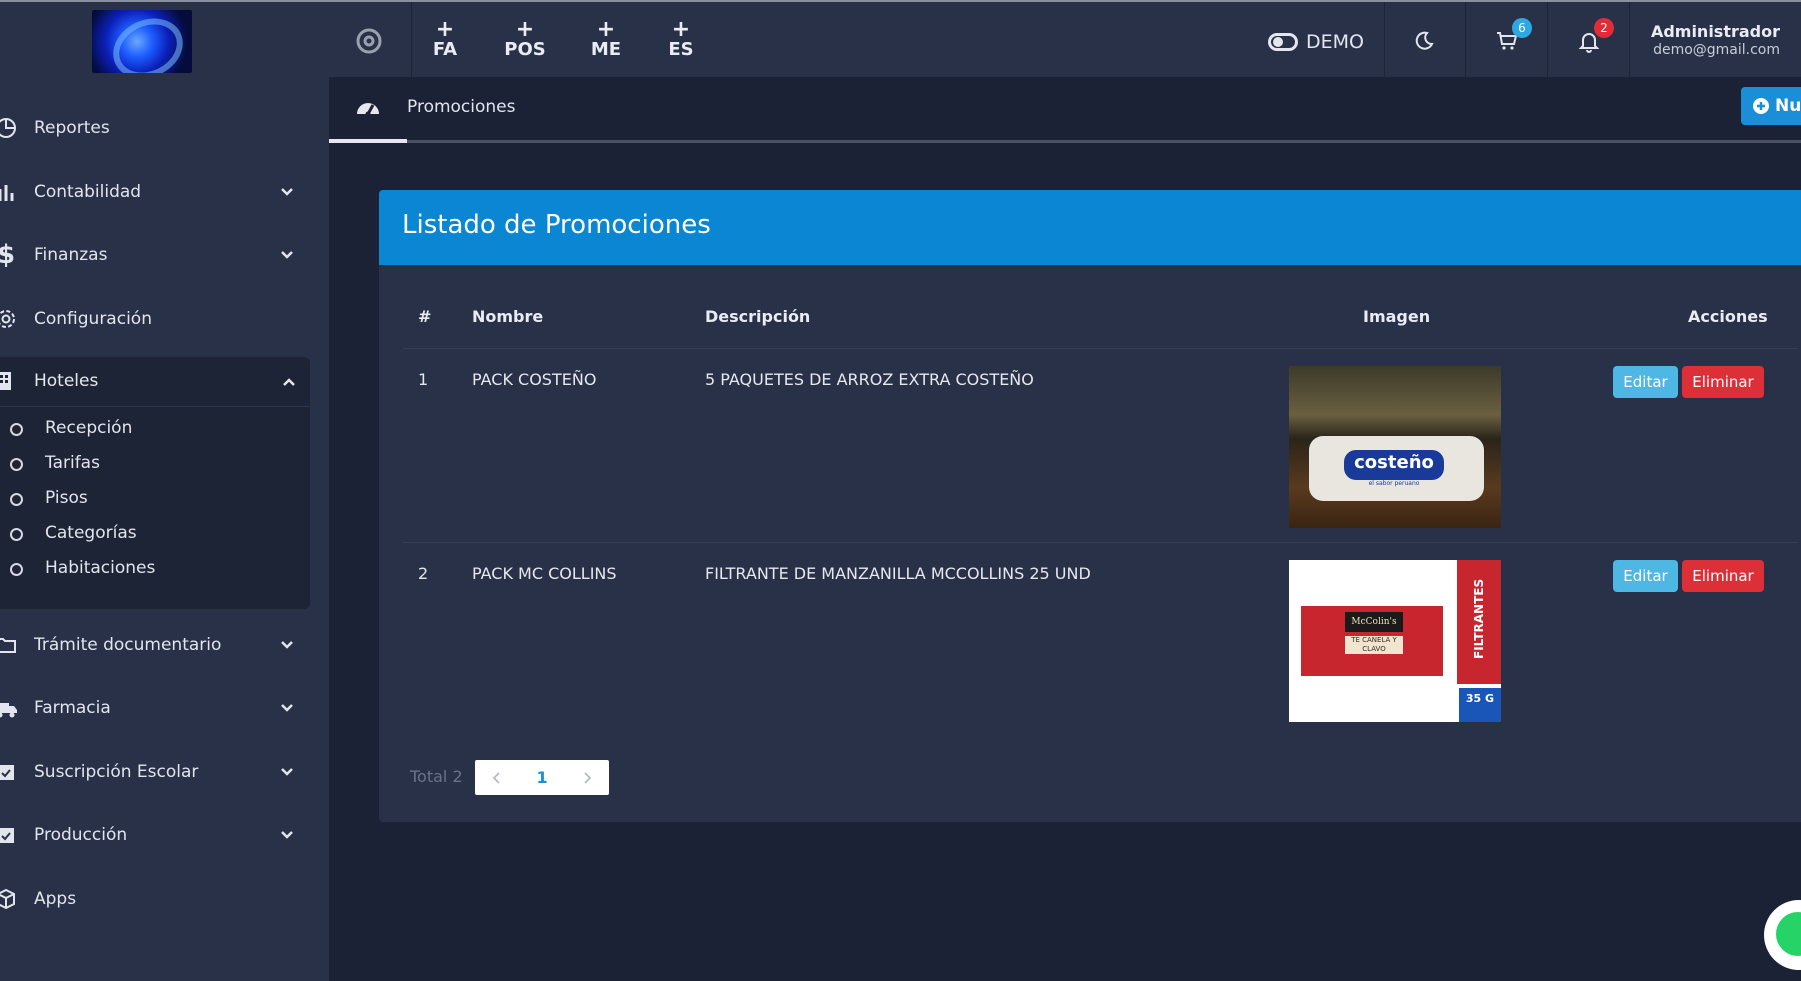 The height and width of the screenshot is (981, 1801). Describe the element at coordinates (1479, 618) in the screenshot. I see `side-label: FILTRANTES` at that location.